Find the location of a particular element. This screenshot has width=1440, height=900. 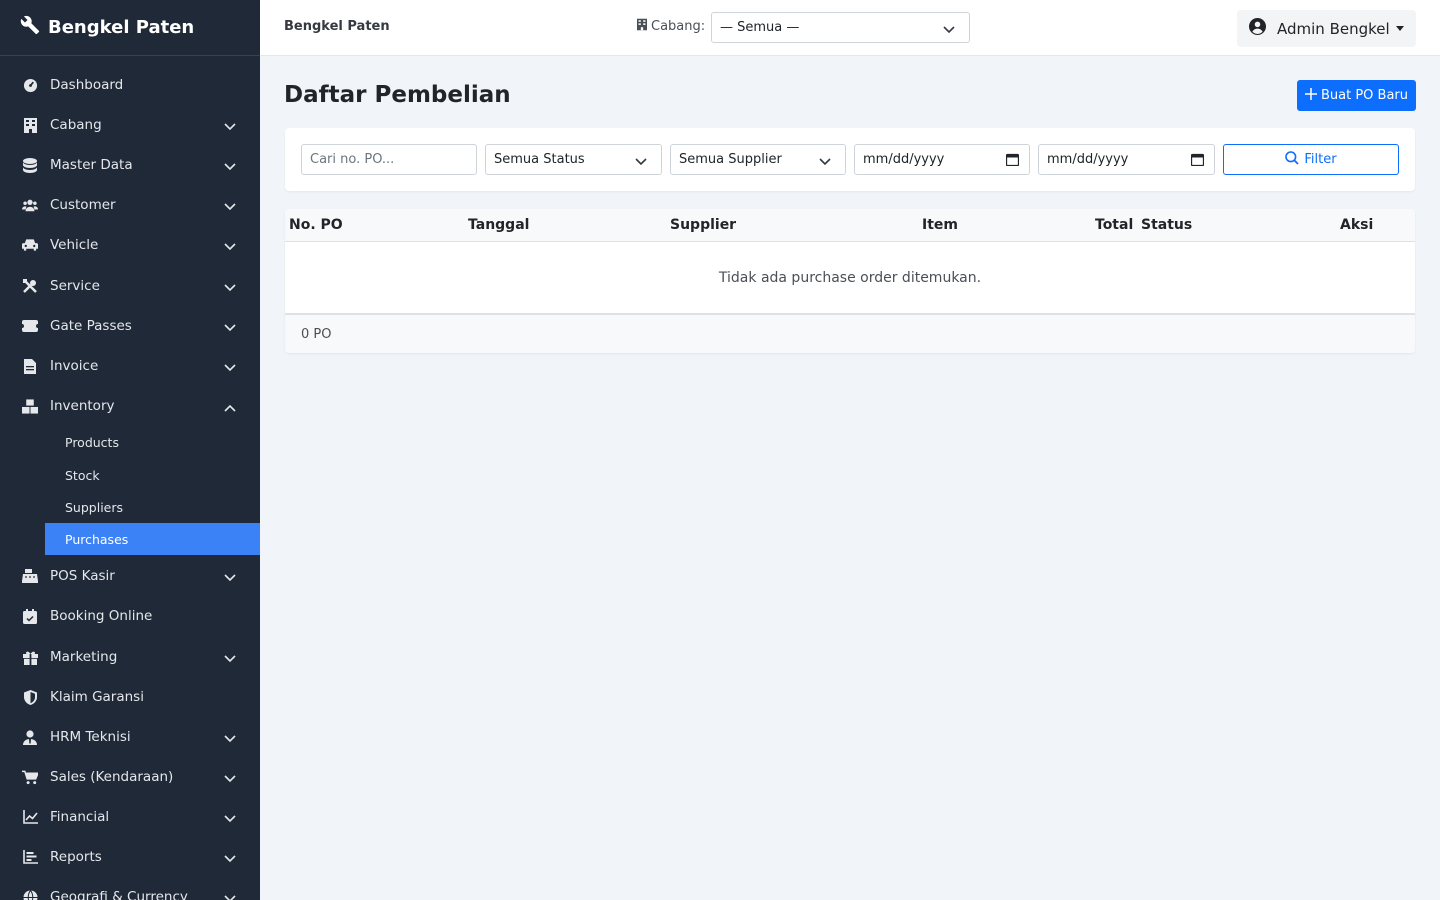

ticket-icon is located at coordinates (30, 326).